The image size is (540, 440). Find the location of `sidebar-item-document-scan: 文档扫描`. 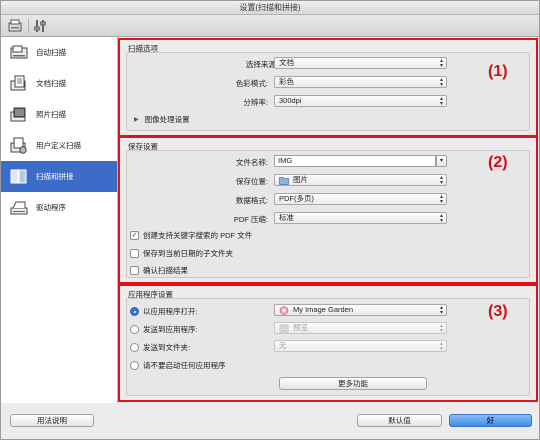

sidebar-item-document-scan: 文档扫描 is located at coordinates (59, 83).